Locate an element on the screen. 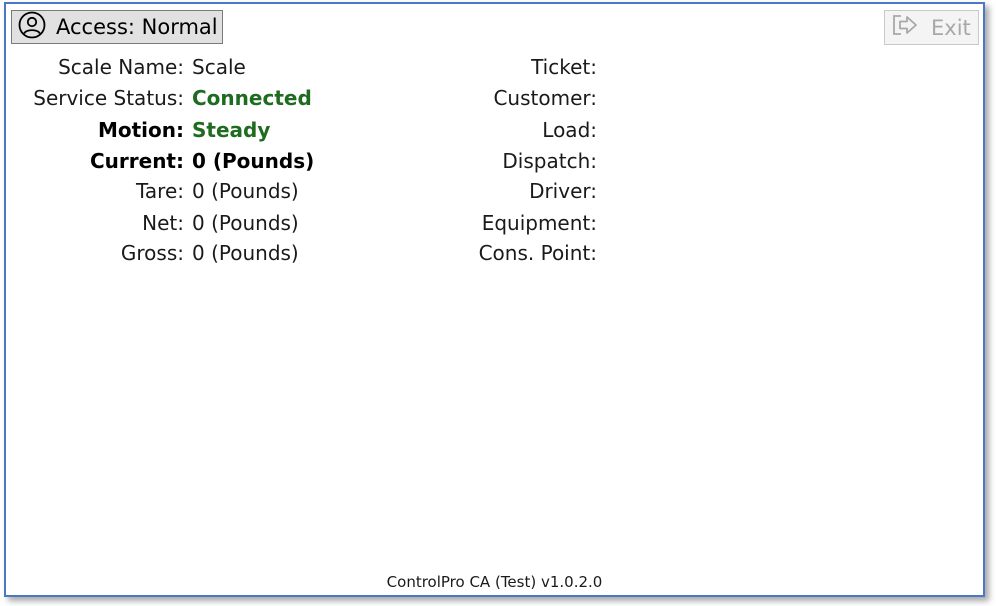 The height and width of the screenshot is (606, 996). scale-name-label: Scale Name: is located at coordinates (121, 67).